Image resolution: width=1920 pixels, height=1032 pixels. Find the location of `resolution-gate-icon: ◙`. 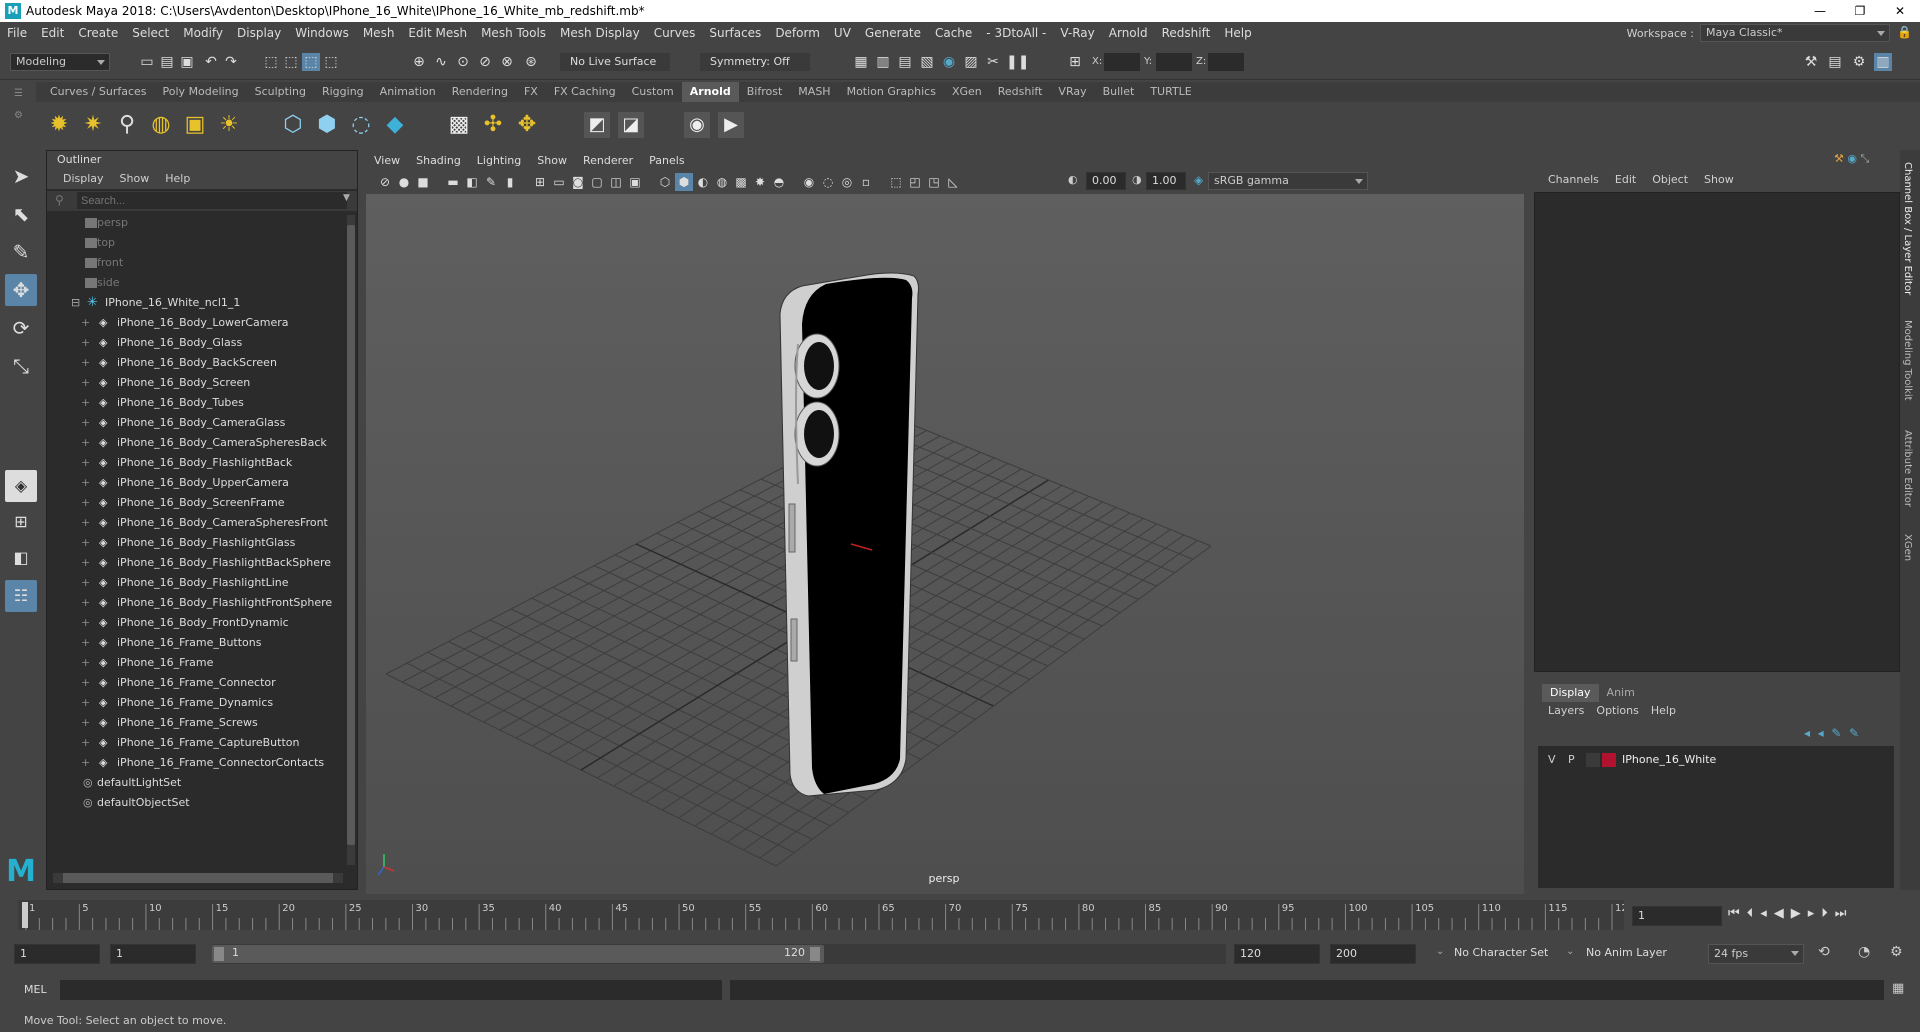

resolution-gate-icon: ◙ is located at coordinates (578, 182).